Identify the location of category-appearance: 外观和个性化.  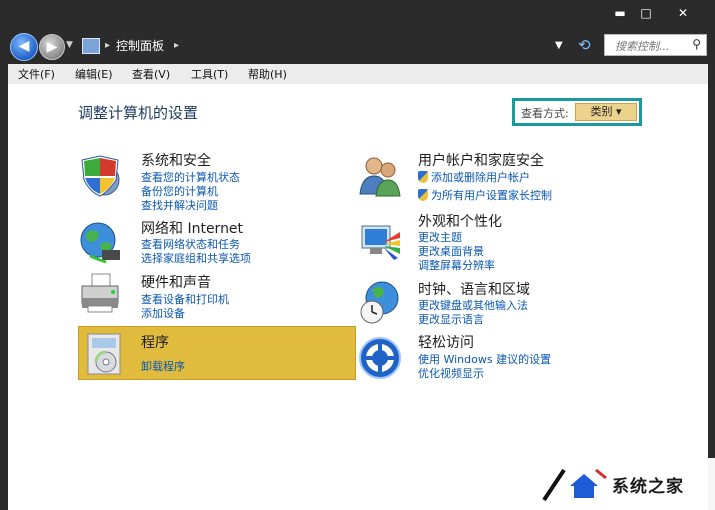
(460, 221).